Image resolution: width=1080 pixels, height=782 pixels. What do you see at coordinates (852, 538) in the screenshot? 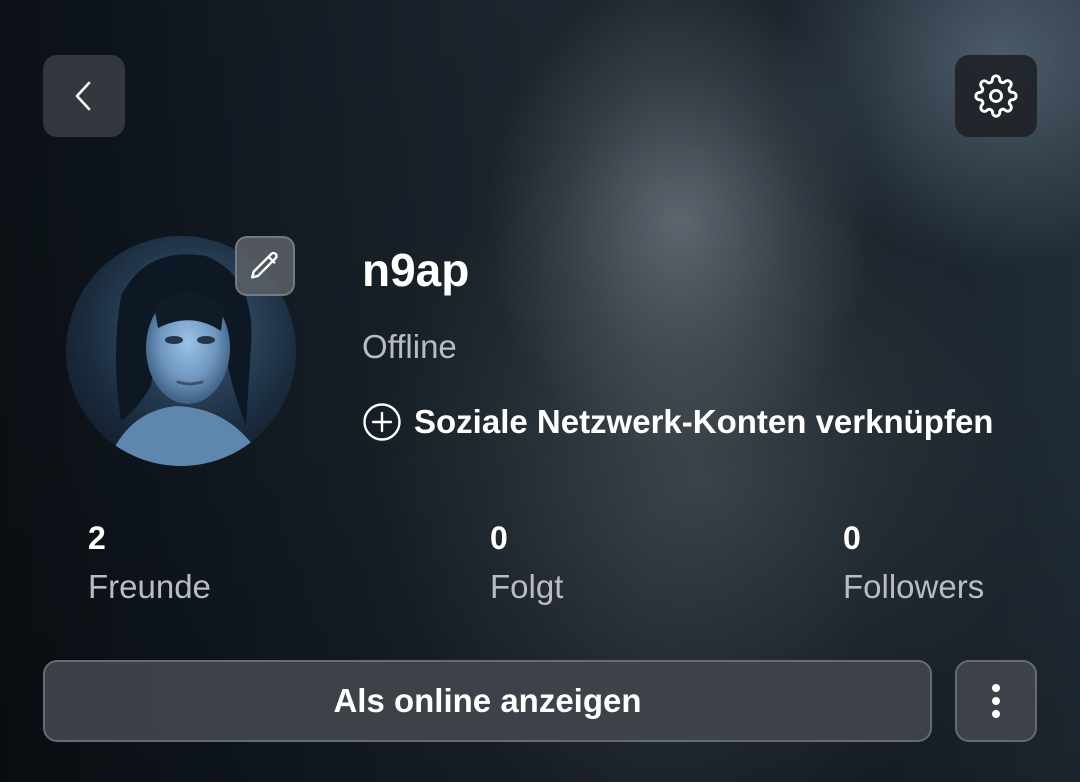
I see `followers-count: 0` at bounding box center [852, 538].